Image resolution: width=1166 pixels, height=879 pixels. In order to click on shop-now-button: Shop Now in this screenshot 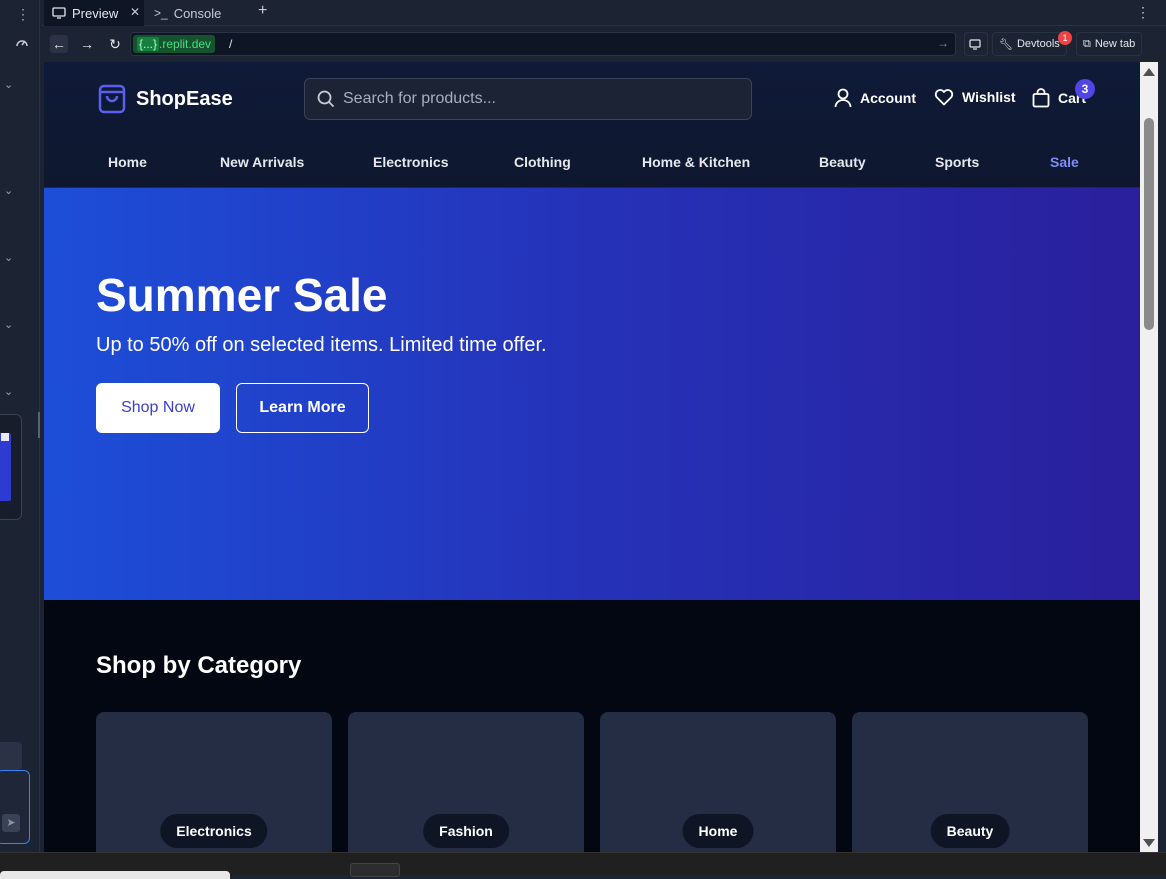, I will do `click(158, 408)`.